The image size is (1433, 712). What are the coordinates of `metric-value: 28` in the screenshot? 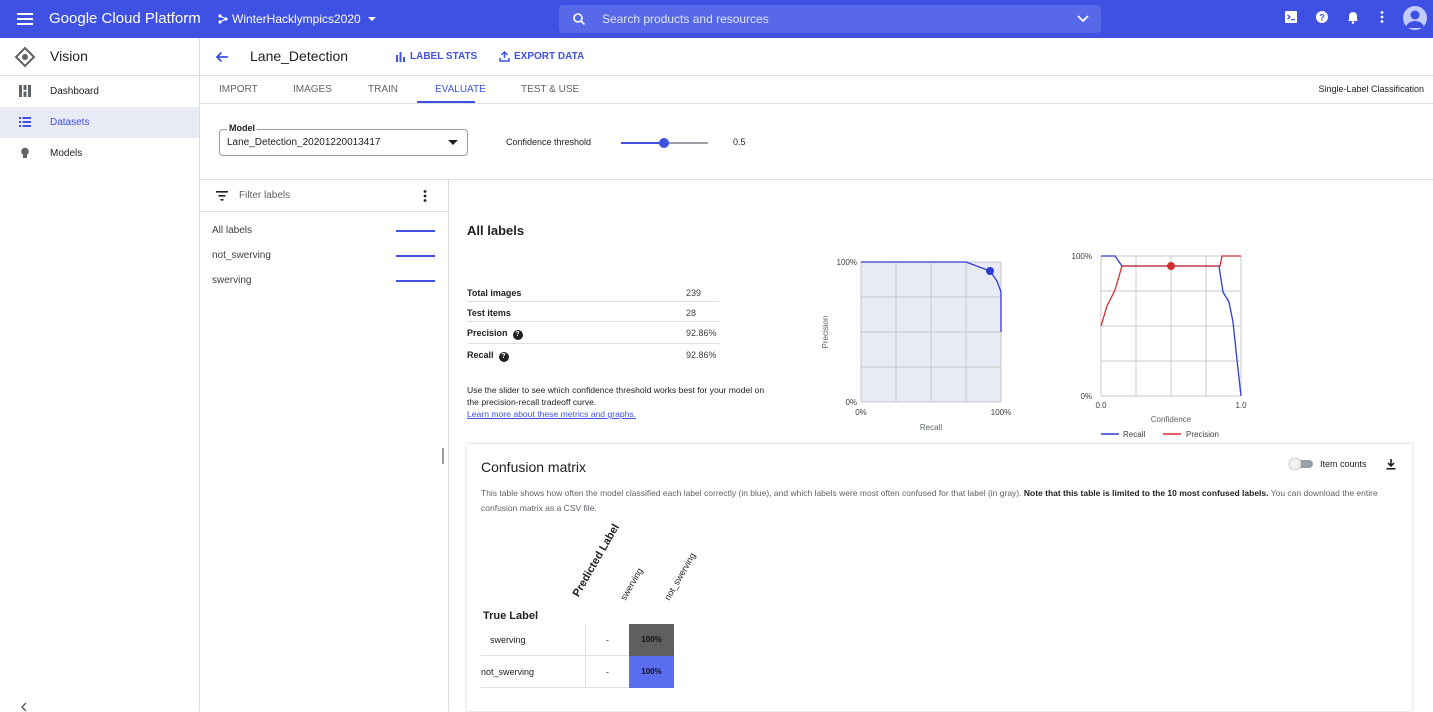 It's located at (691, 313).